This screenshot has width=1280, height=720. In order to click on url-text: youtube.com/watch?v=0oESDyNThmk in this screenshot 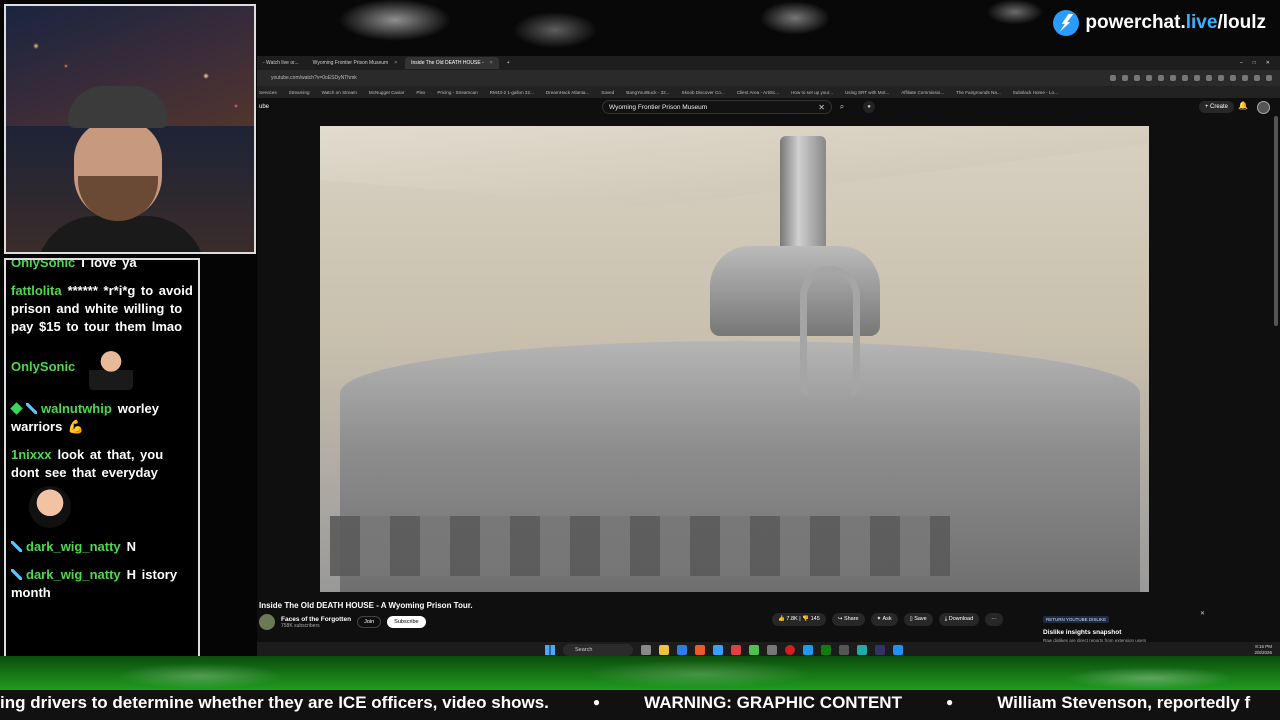, I will do `click(314, 78)`.